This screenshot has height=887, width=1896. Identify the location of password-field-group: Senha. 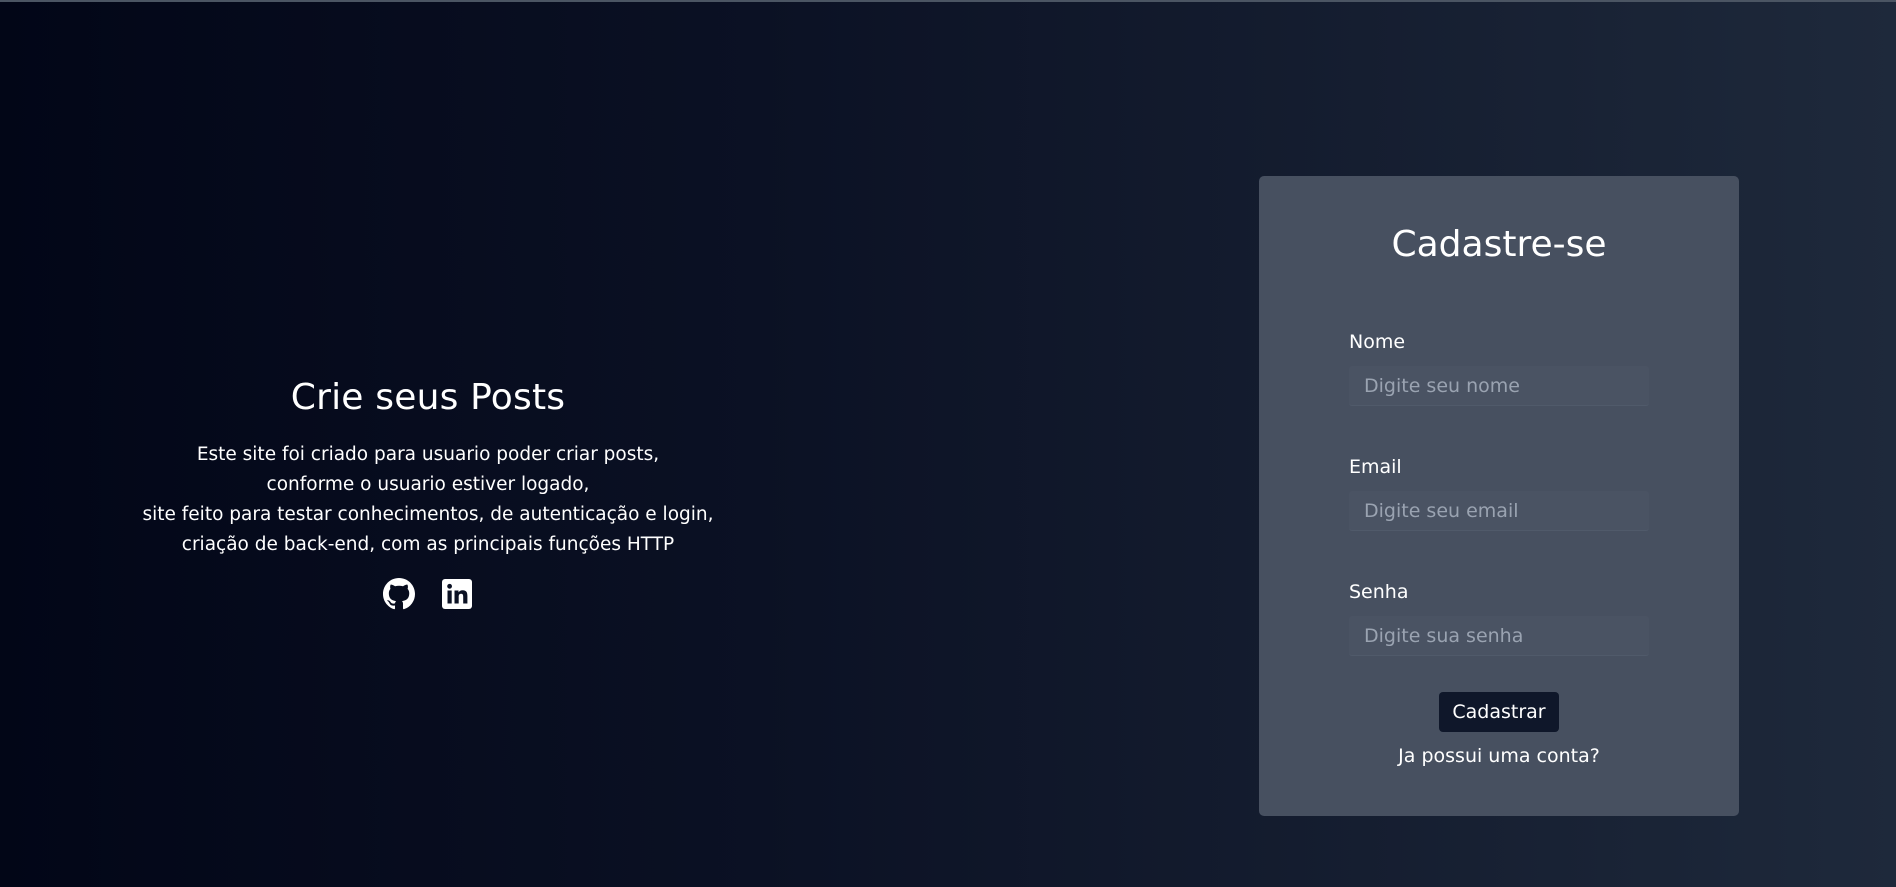
(1499, 618).